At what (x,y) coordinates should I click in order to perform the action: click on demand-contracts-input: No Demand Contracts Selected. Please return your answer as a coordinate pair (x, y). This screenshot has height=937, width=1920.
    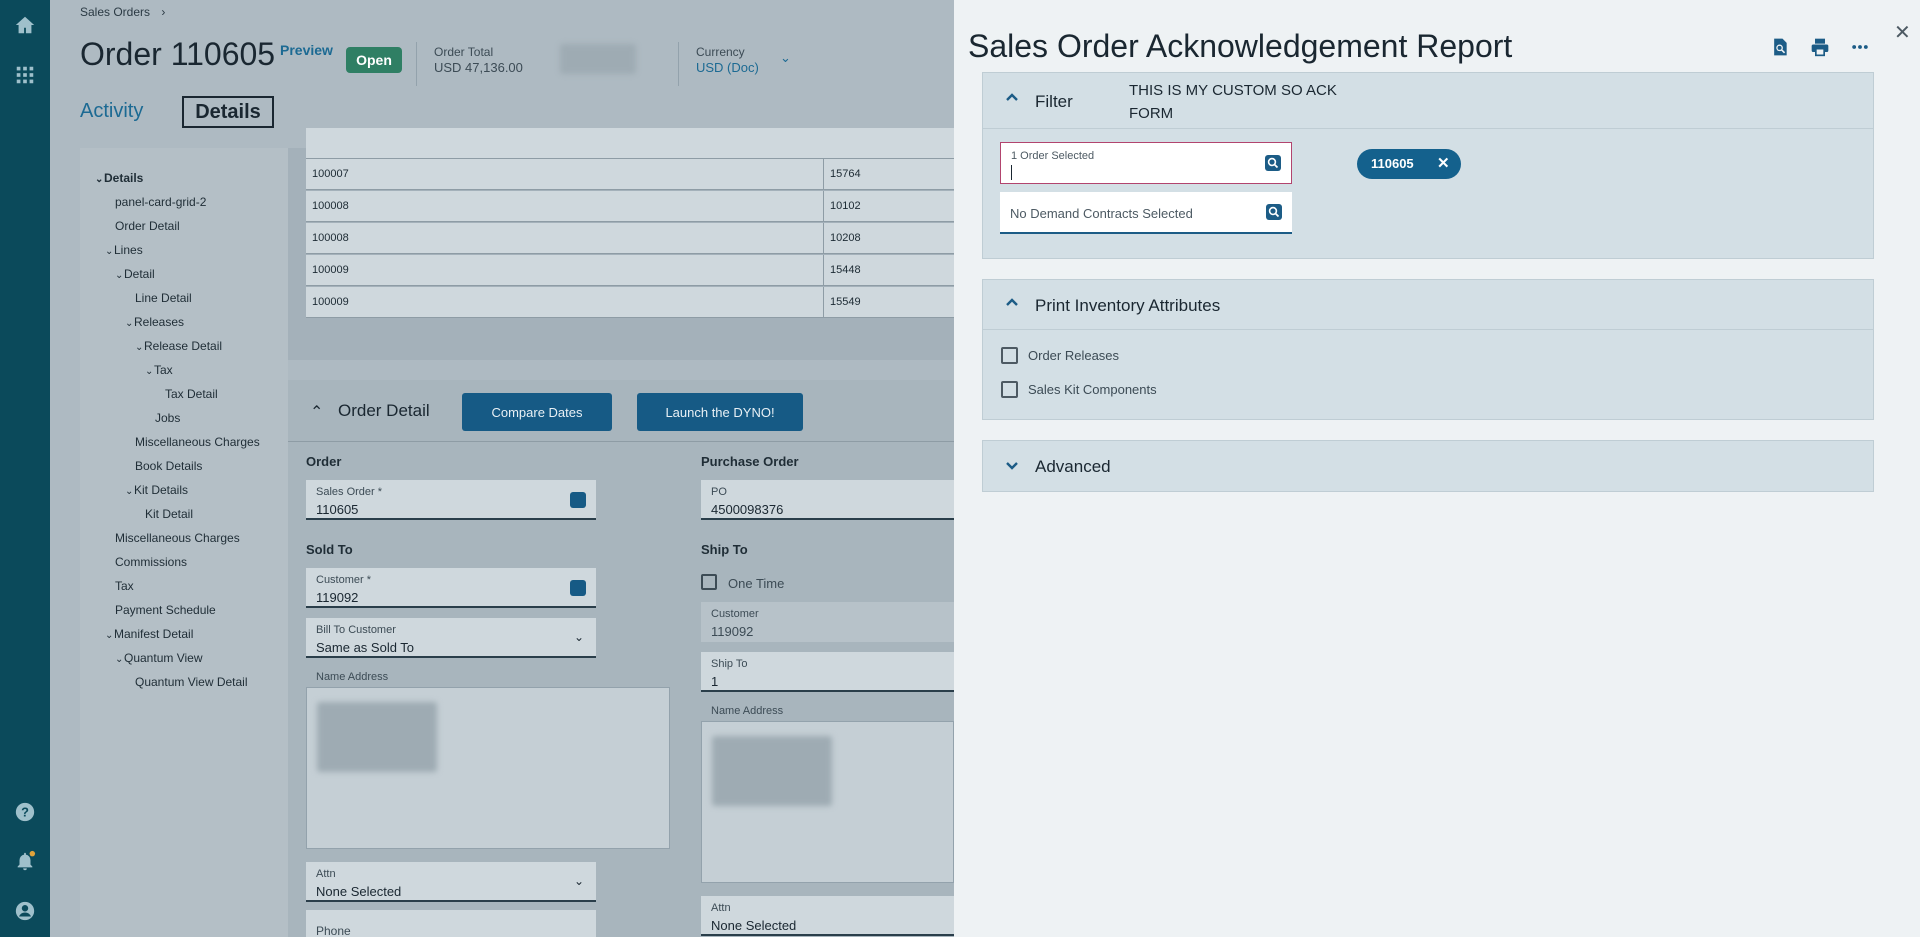
    Looking at the image, I should click on (1146, 213).